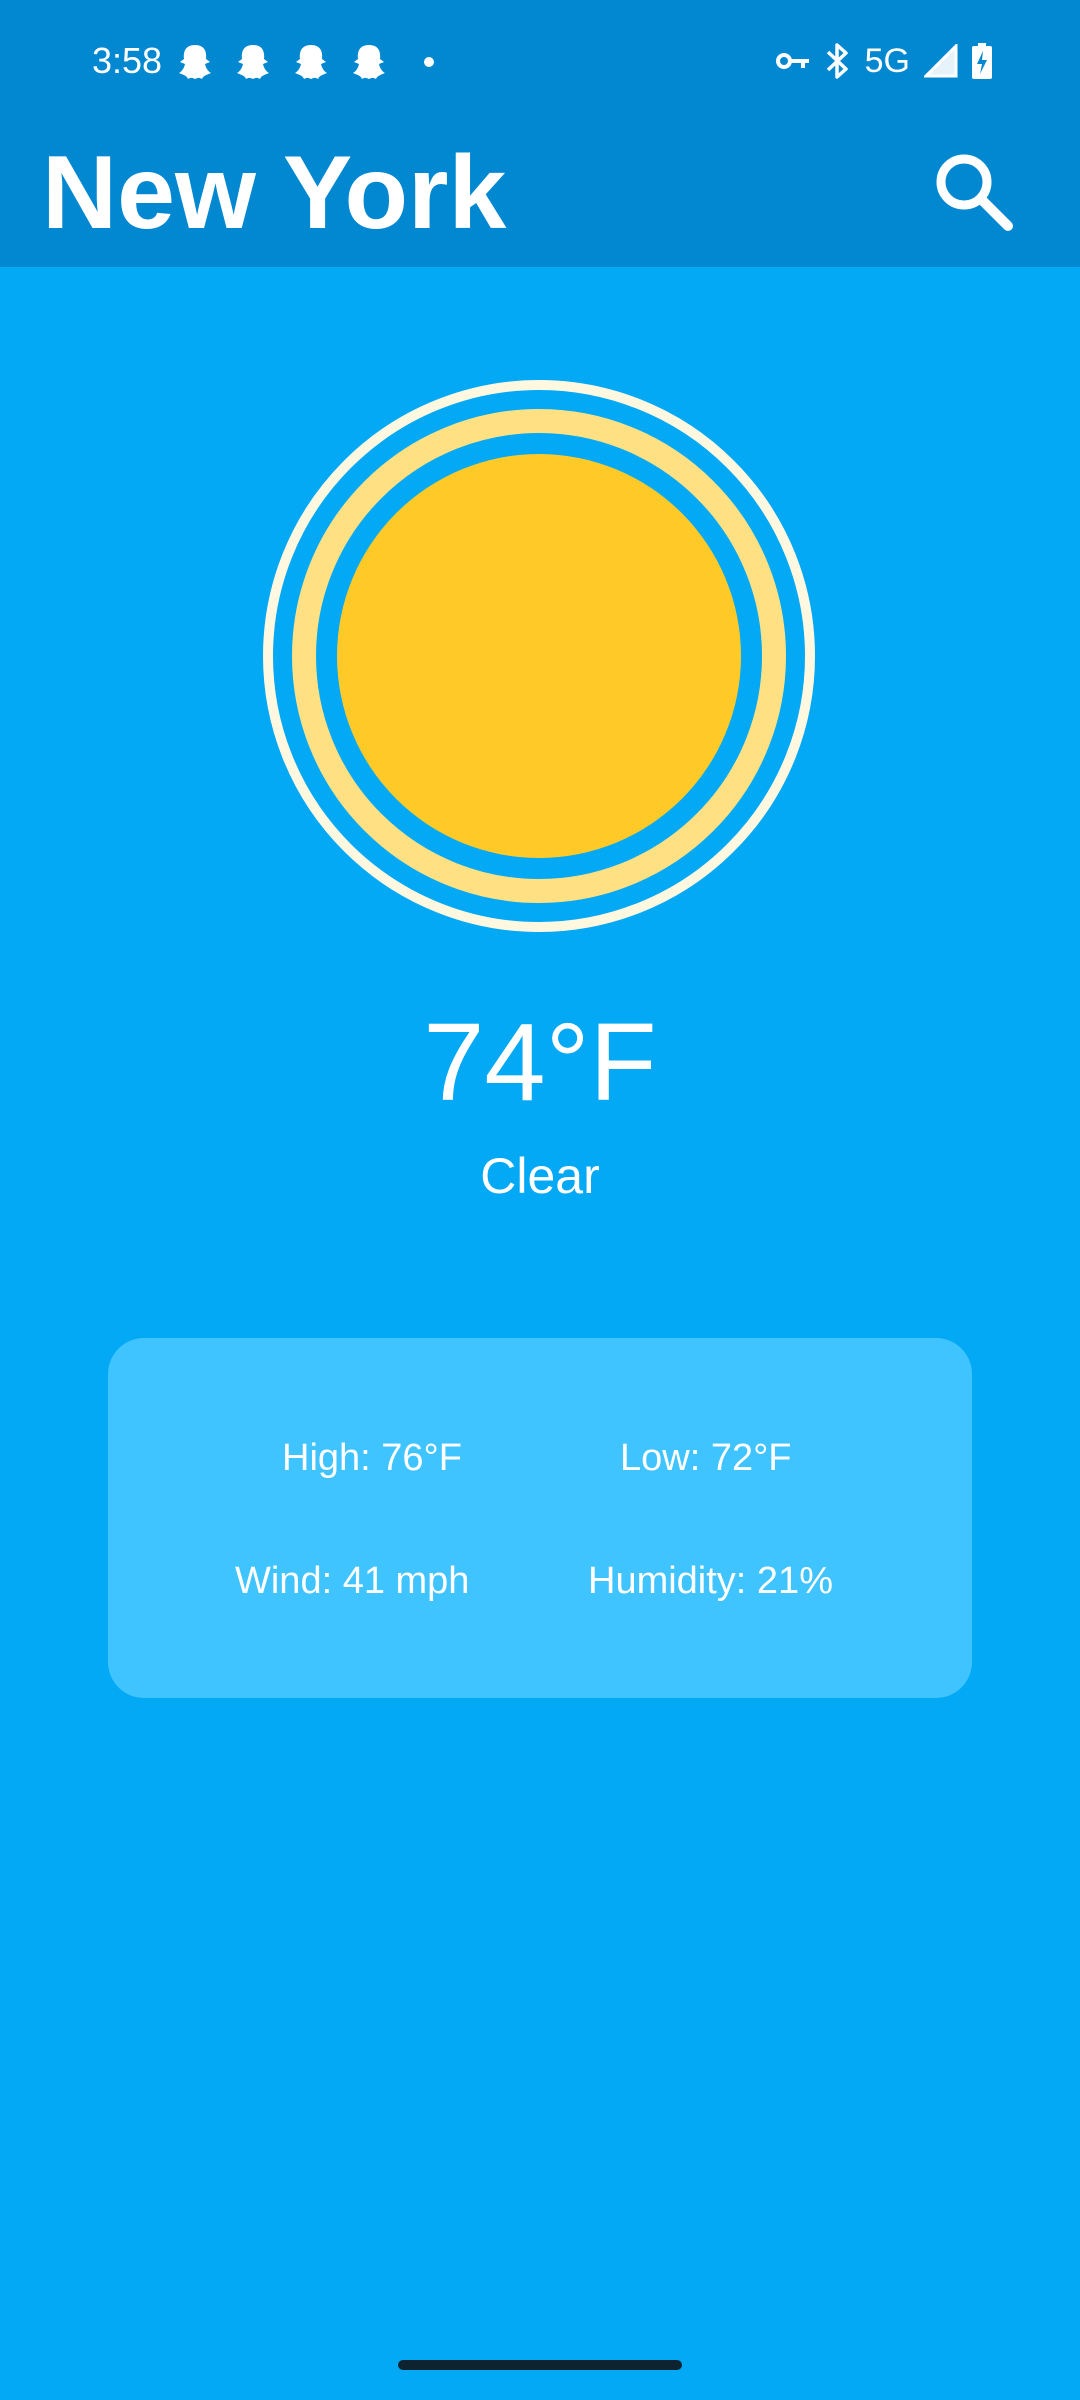  Describe the element at coordinates (274, 193) in the screenshot. I see `city-title: New York` at that location.